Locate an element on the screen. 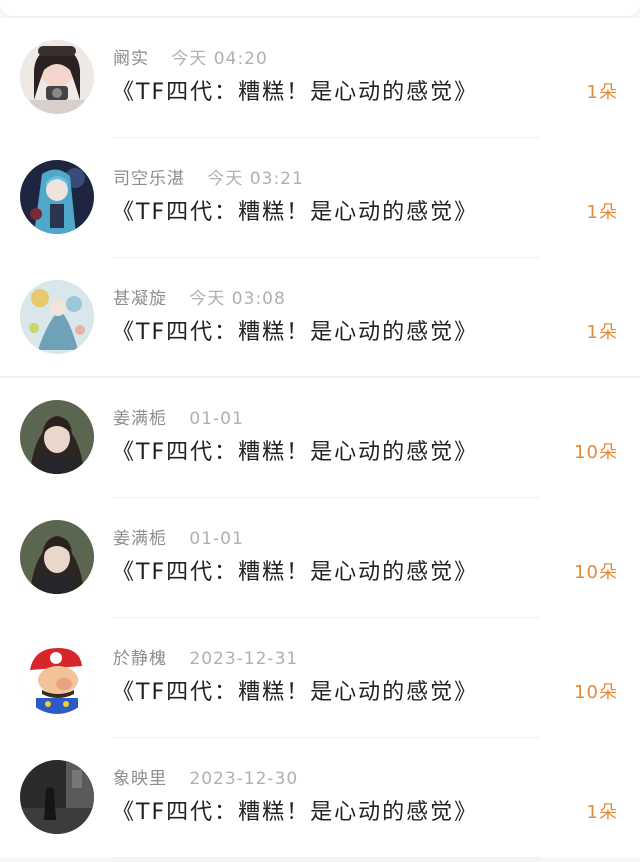 The height and width of the screenshot is (862, 640). user-name: 於静槐 is located at coordinates (140, 659).